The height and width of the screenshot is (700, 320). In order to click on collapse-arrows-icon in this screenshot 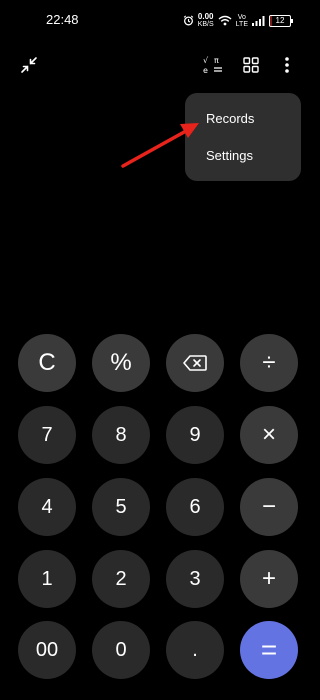, I will do `click(29, 65)`.